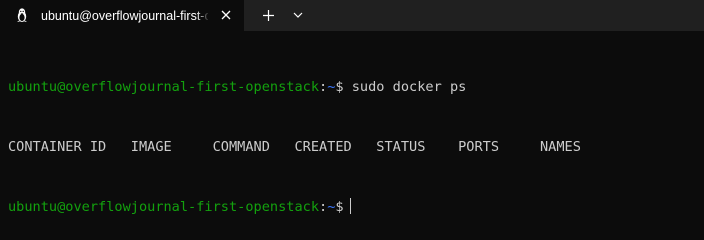  I want to click on plus-icon, so click(268, 15).